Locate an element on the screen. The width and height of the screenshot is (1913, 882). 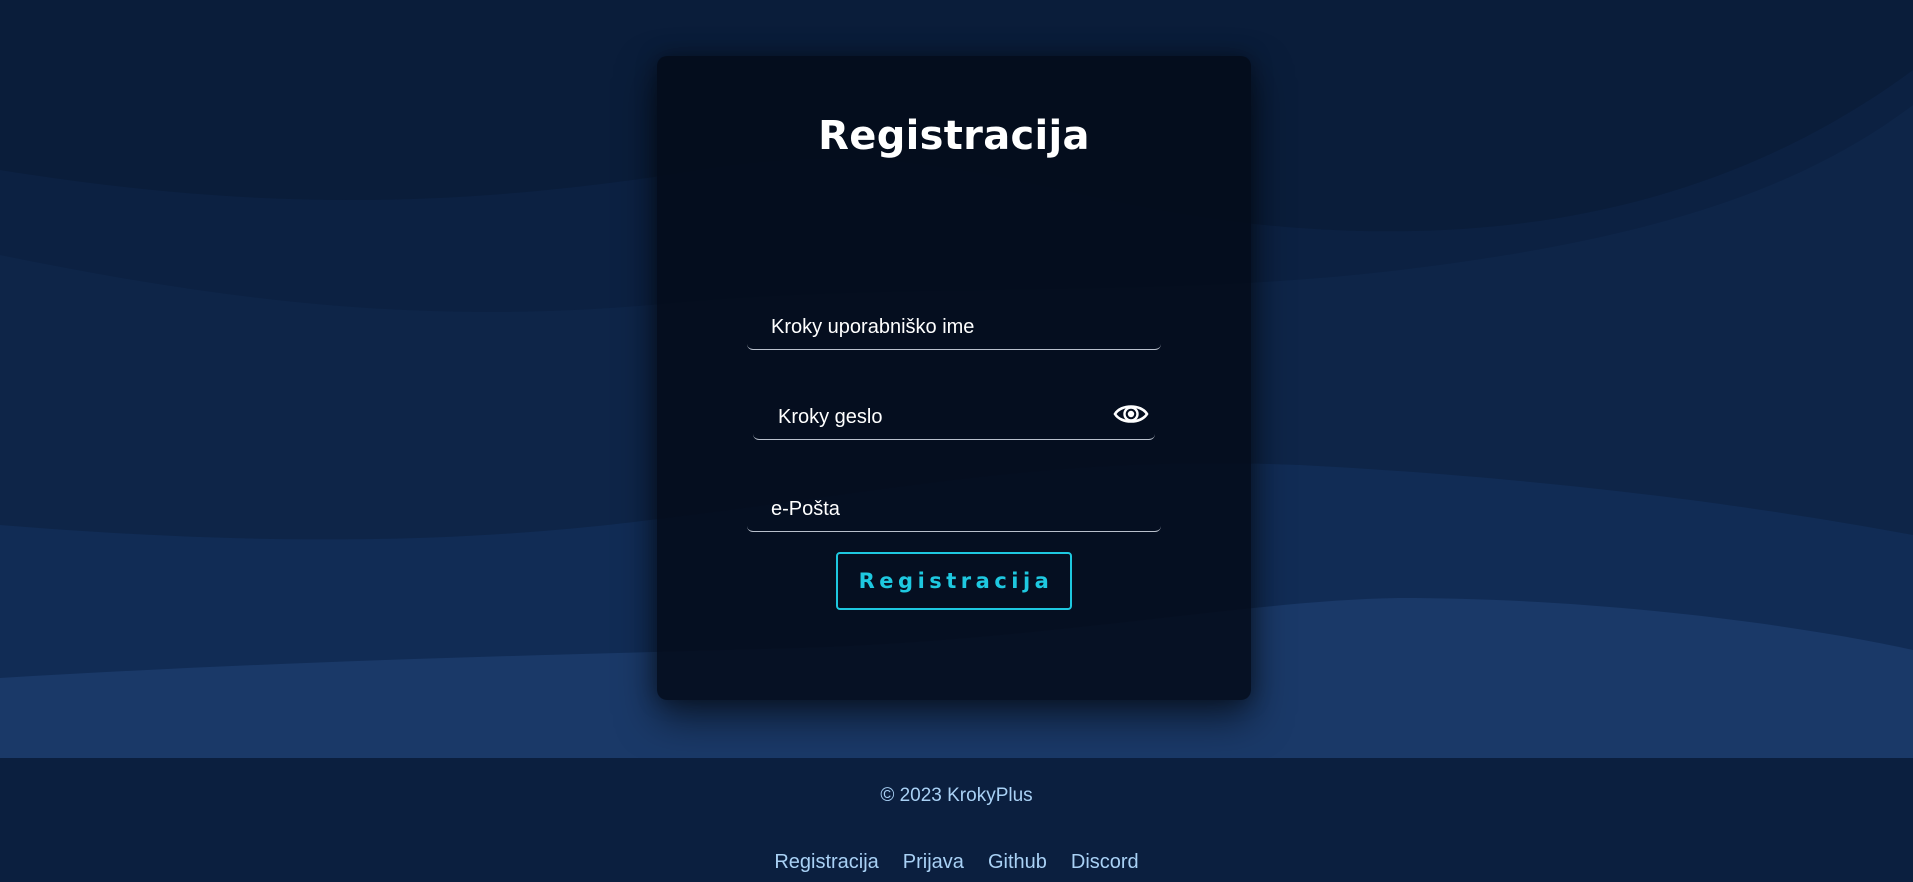
footer-nav: Registracija Prijava Github Discord is located at coordinates (956, 862).